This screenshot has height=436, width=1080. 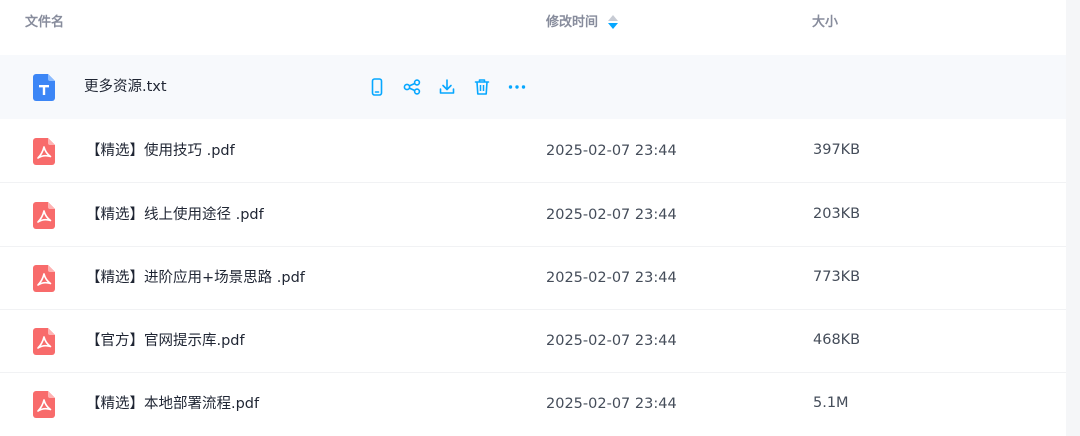 What do you see at coordinates (172, 404) in the screenshot?
I see `file-name: 【精选】本地部署流程.pdf` at bounding box center [172, 404].